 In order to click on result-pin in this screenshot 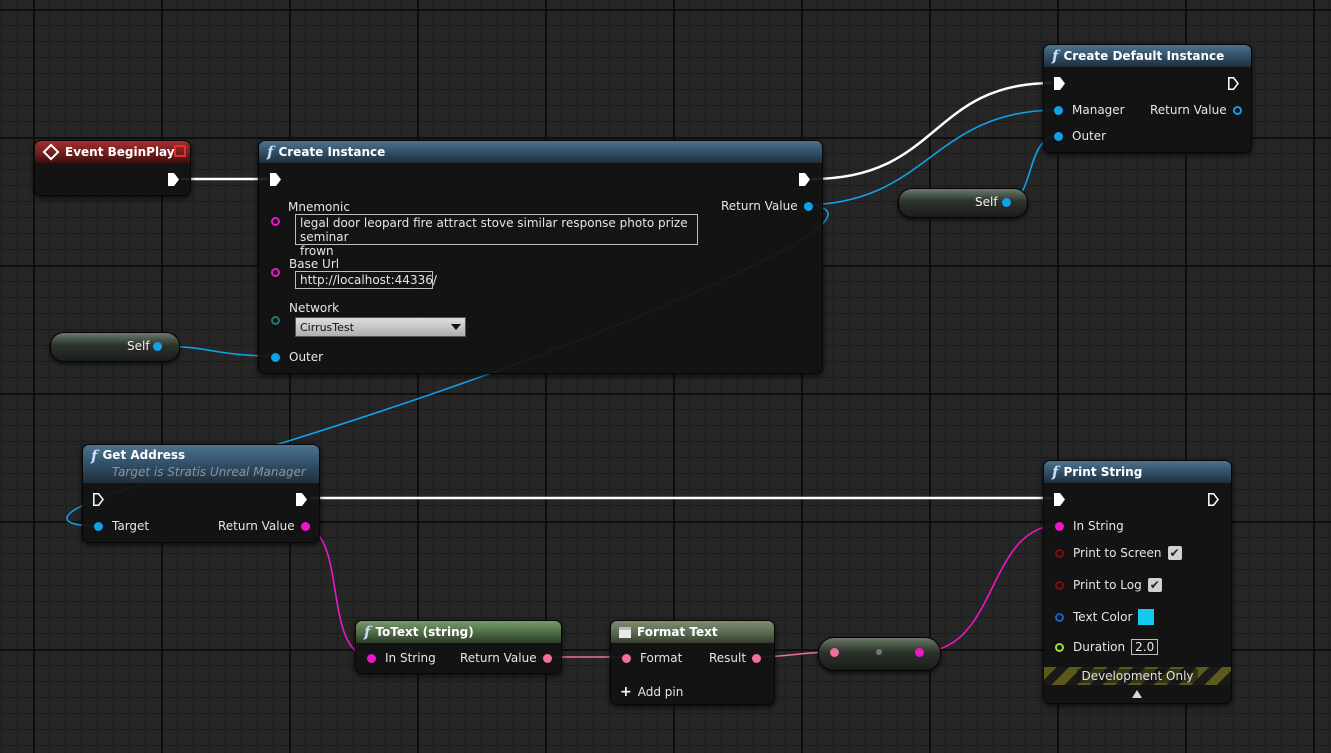, I will do `click(757, 658)`.